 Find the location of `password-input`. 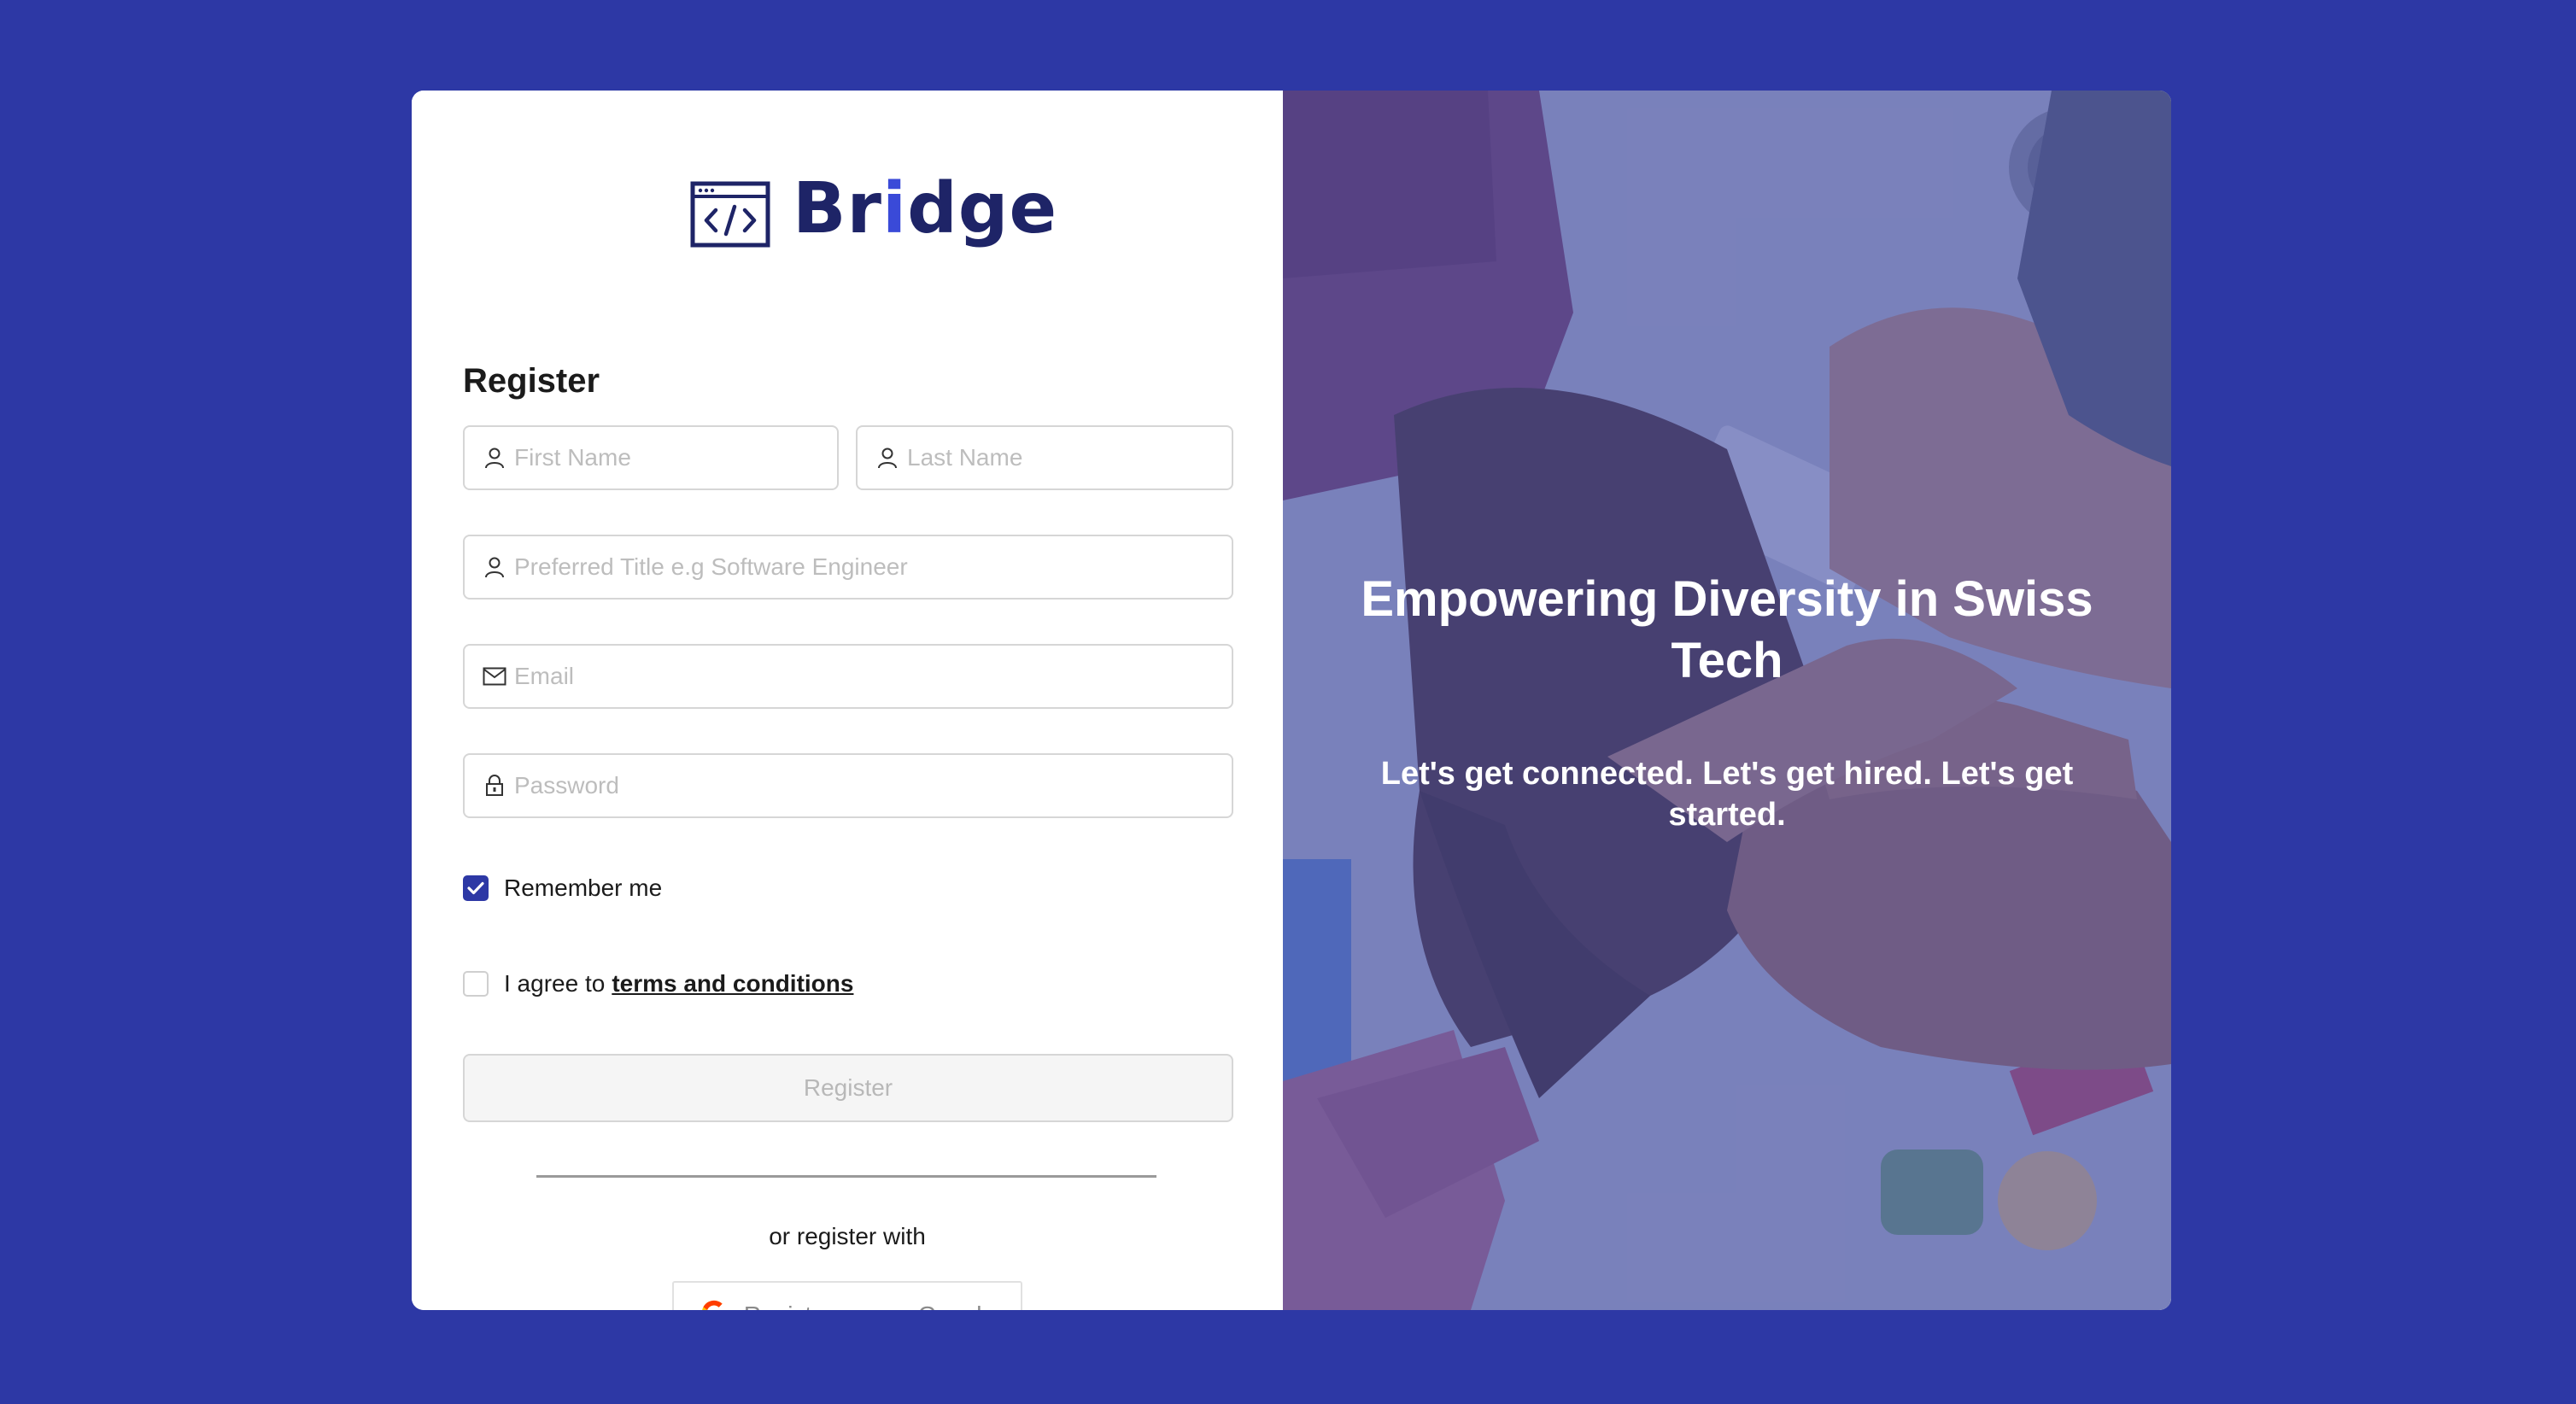

password-input is located at coordinates (873, 785).